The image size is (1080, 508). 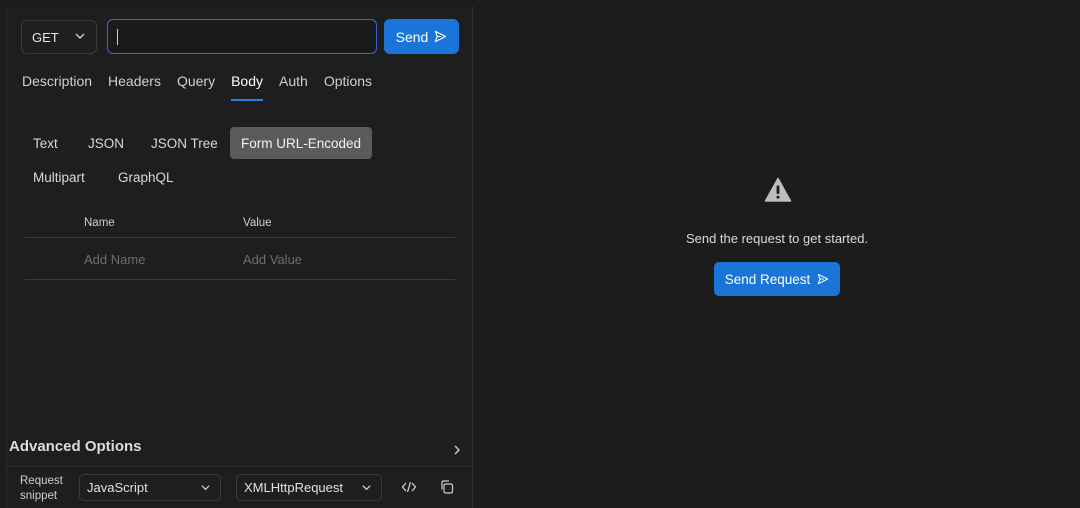 I want to click on tab-body: Body, so click(x=247, y=87).